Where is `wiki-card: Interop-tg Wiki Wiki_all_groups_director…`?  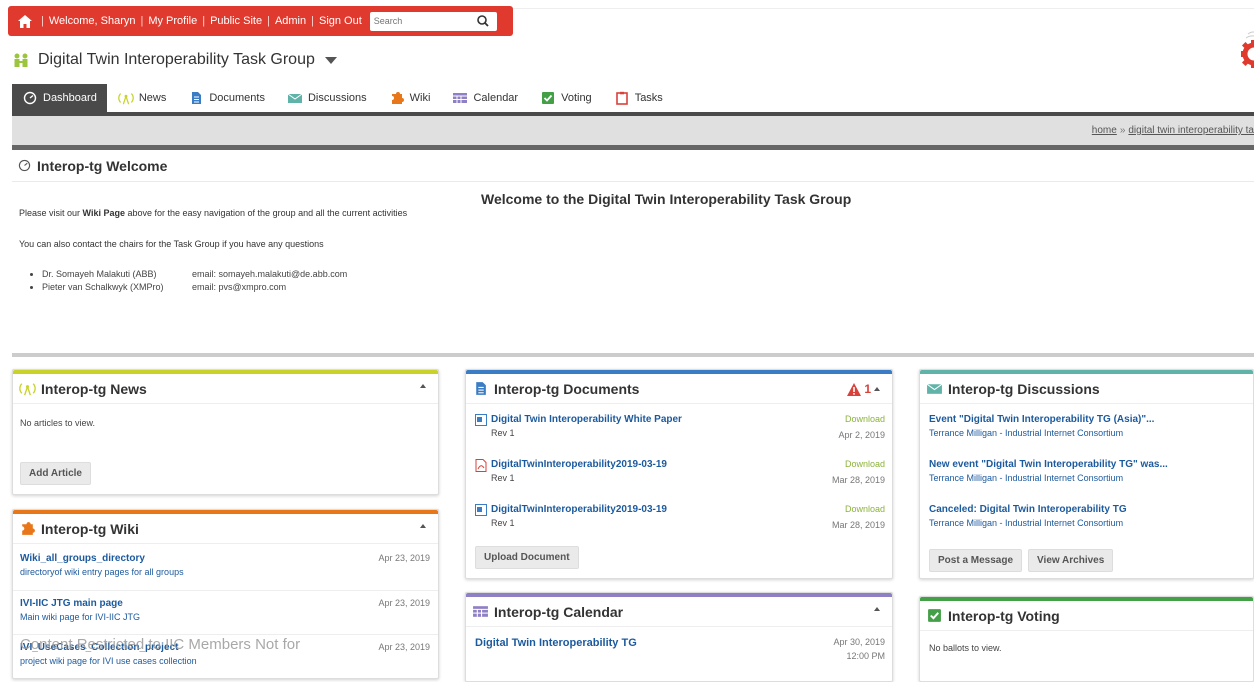 wiki-card: Interop-tg Wiki Wiki_all_groups_director… is located at coordinates (225, 594).